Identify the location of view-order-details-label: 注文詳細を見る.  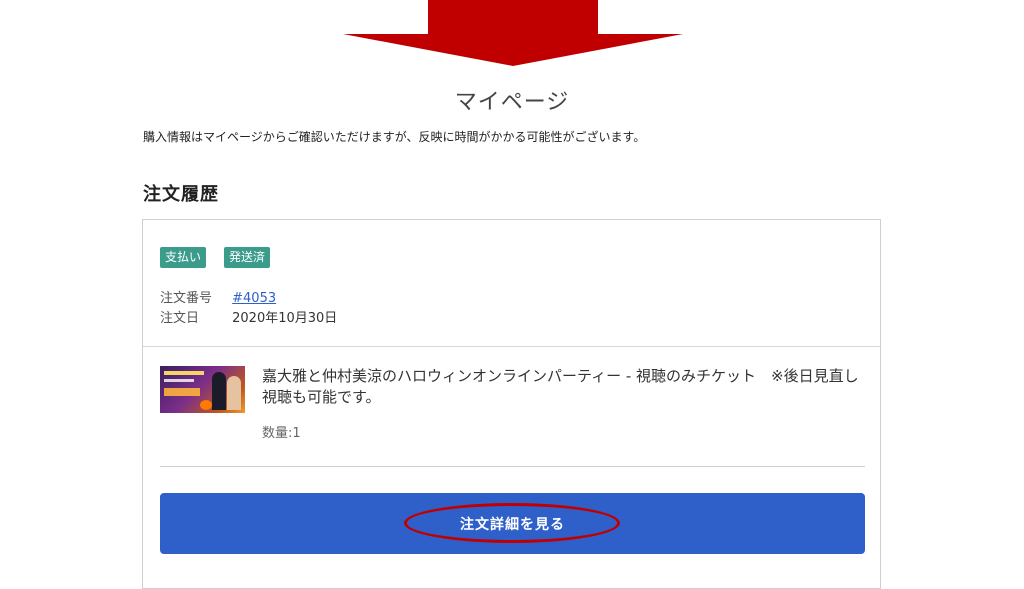
(512, 524).